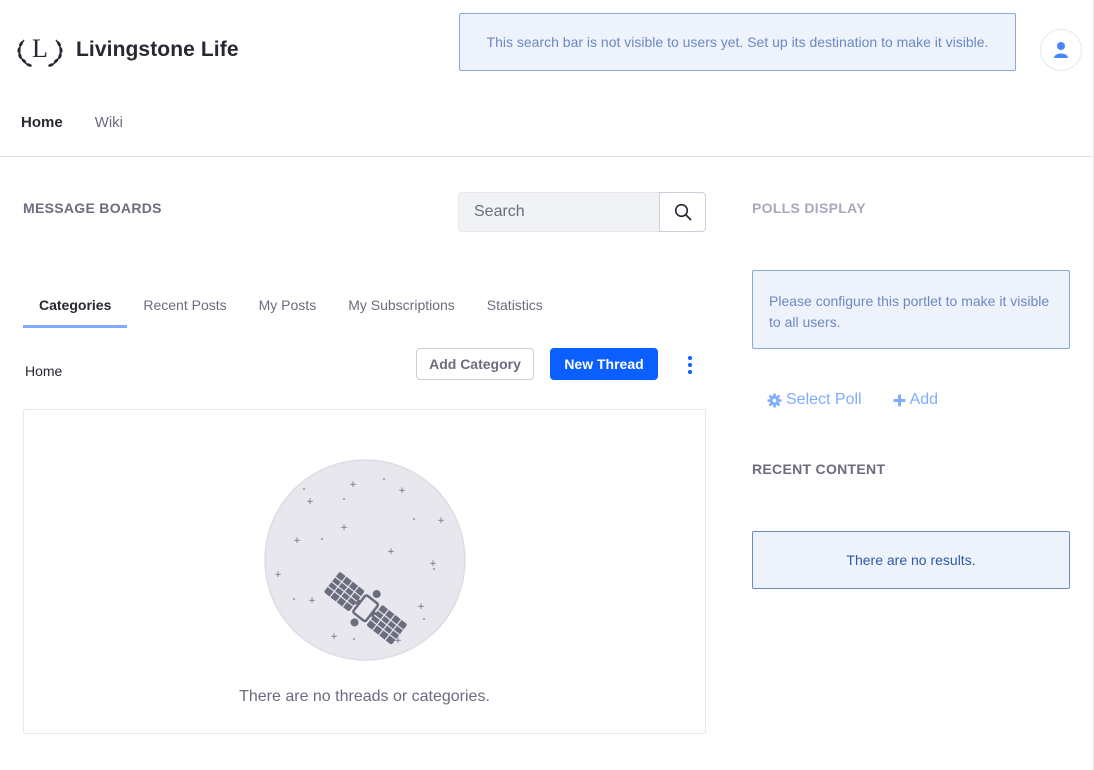  Describe the element at coordinates (184, 306) in the screenshot. I see `tab-recent-posts: Recent Posts` at that location.